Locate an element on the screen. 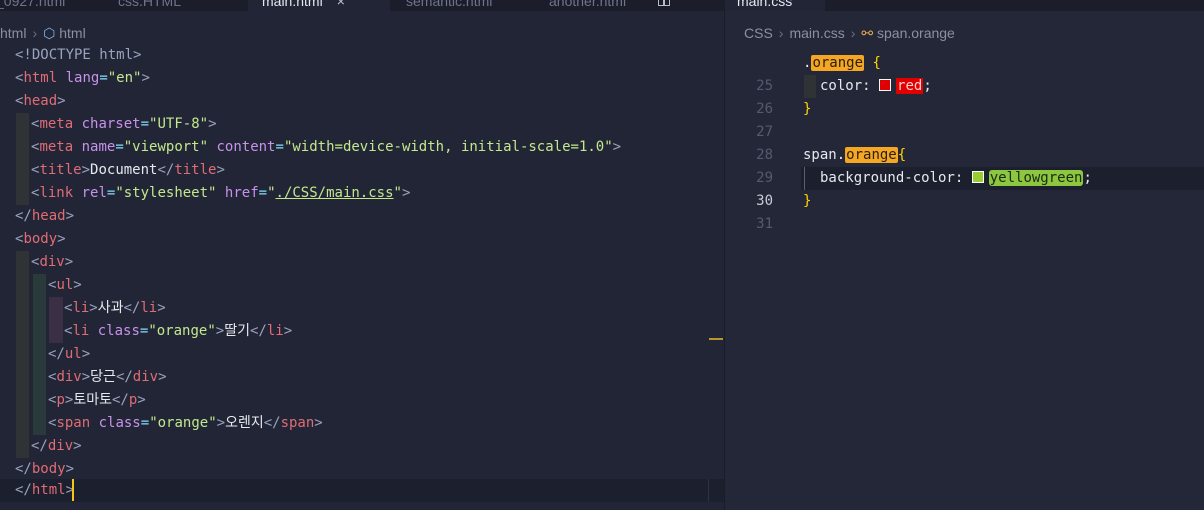 The width and height of the screenshot is (1204, 510). css-property: background-color: is located at coordinates (892, 178).